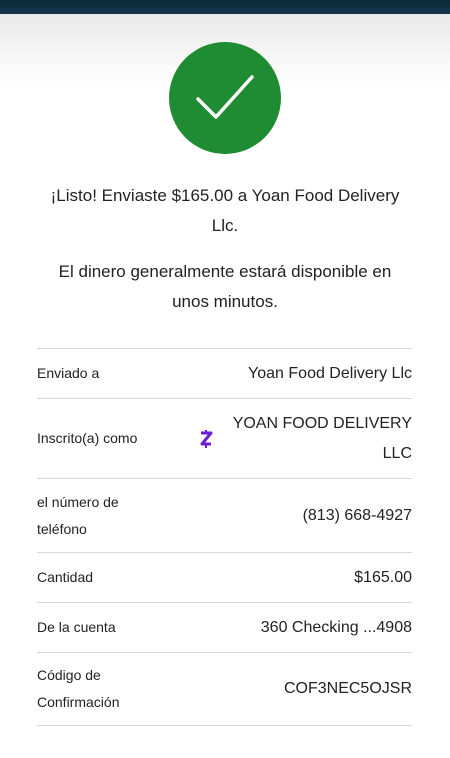 The height and width of the screenshot is (758, 450). What do you see at coordinates (76, 627) in the screenshot?
I see `from-account-label: De la cuenta` at bounding box center [76, 627].